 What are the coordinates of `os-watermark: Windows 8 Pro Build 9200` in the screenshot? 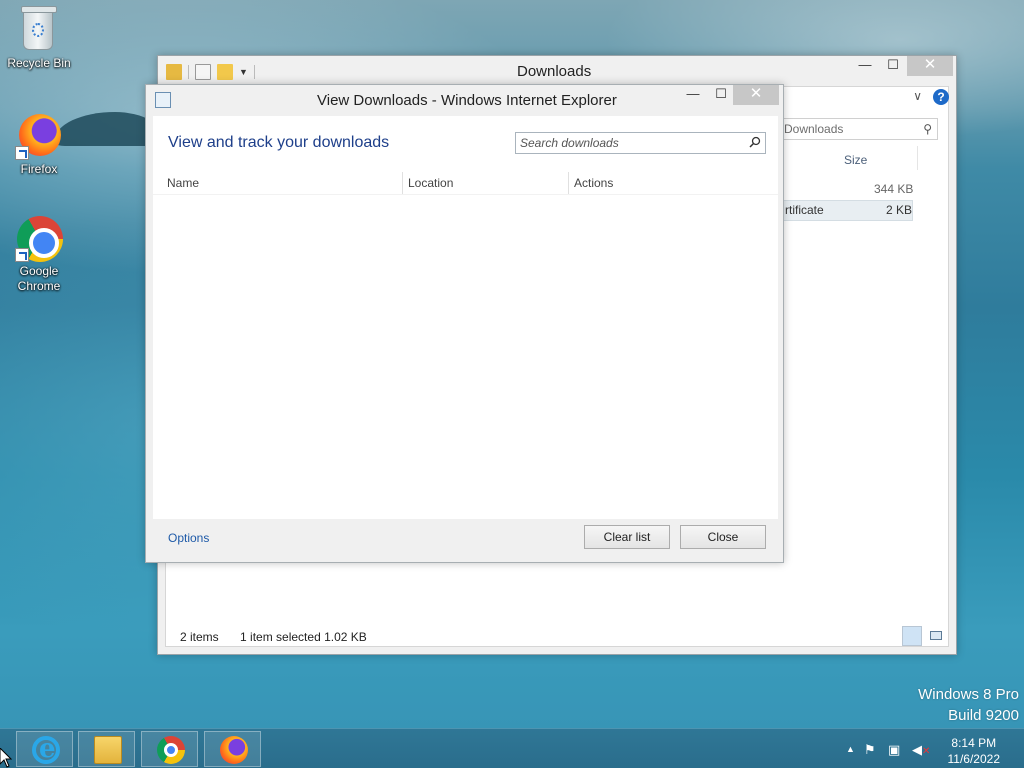 It's located at (968, 705).